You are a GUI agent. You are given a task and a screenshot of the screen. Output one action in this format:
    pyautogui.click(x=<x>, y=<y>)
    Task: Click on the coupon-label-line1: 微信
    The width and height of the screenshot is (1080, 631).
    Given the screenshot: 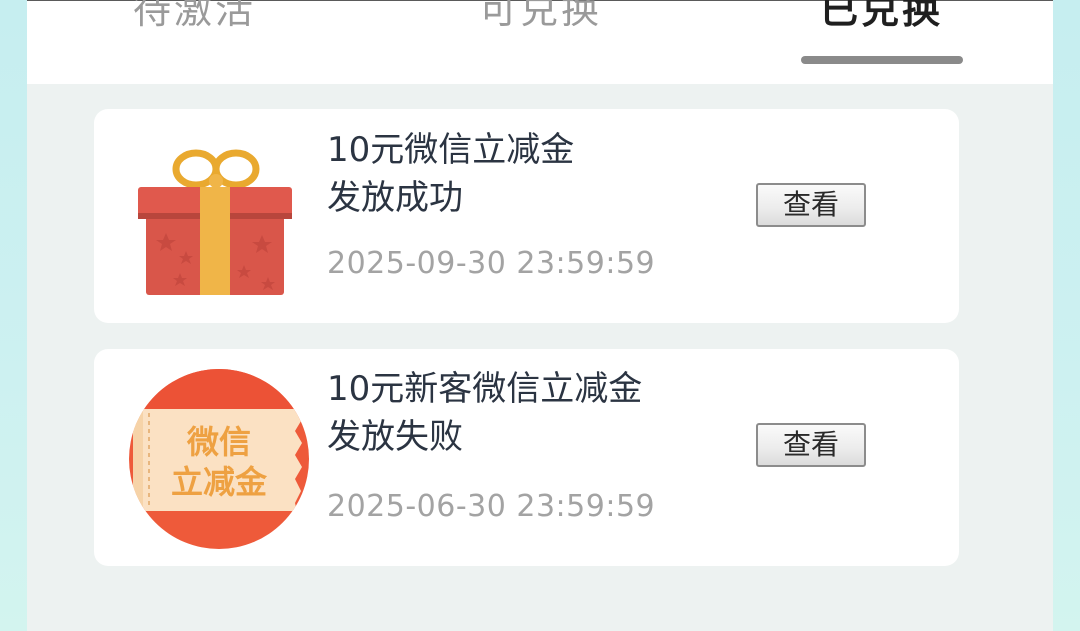 What is the action you would take?
    pyautogui.click(x=218, y=442)
    